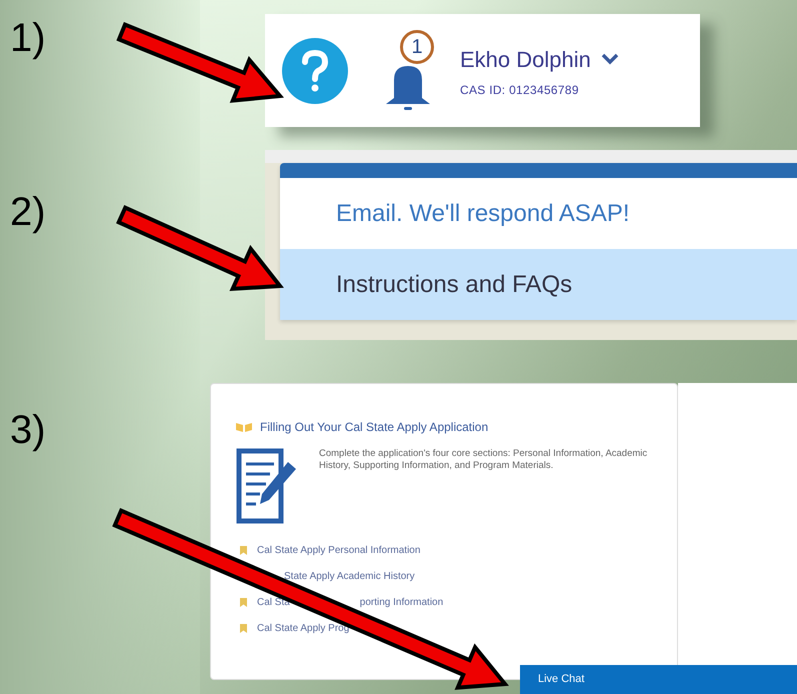 The width and height of the screenshot is (797, 694). Describe the element at coordinates (402, 602) in the screenshot. I see `link: porting Information` at that location.